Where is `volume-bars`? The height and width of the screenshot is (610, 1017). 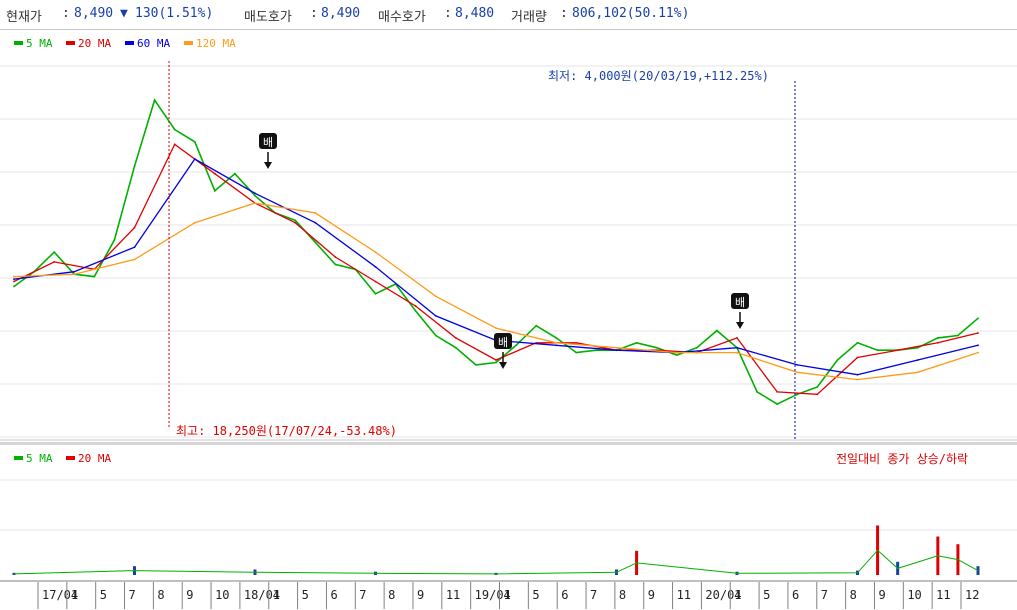
volume-bars is located at coordinates (496, 550).